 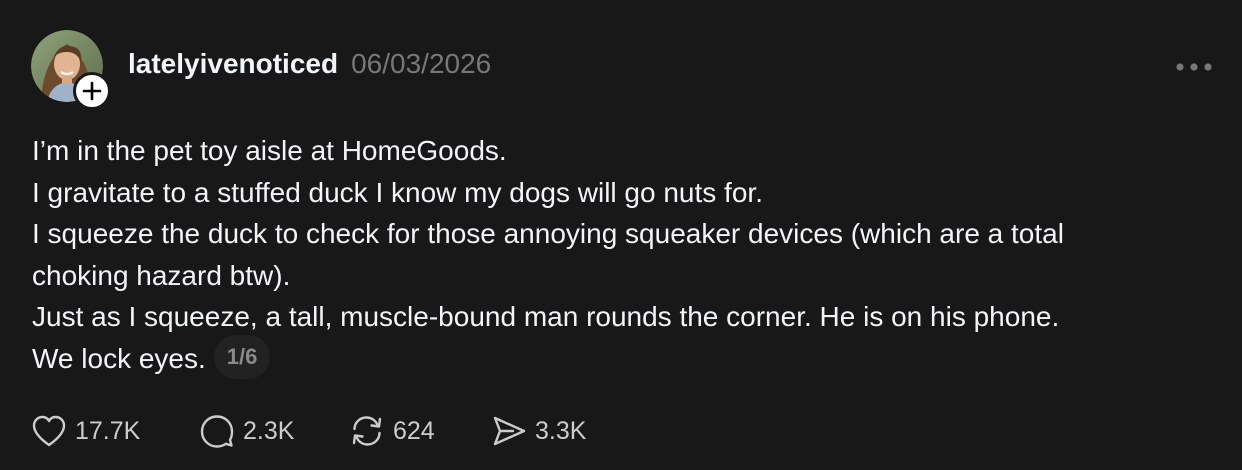 What do you see at coordinates (108, 430) in the screenshot?
I see `like-count: 17.7K` at bounding box center [108, 430].